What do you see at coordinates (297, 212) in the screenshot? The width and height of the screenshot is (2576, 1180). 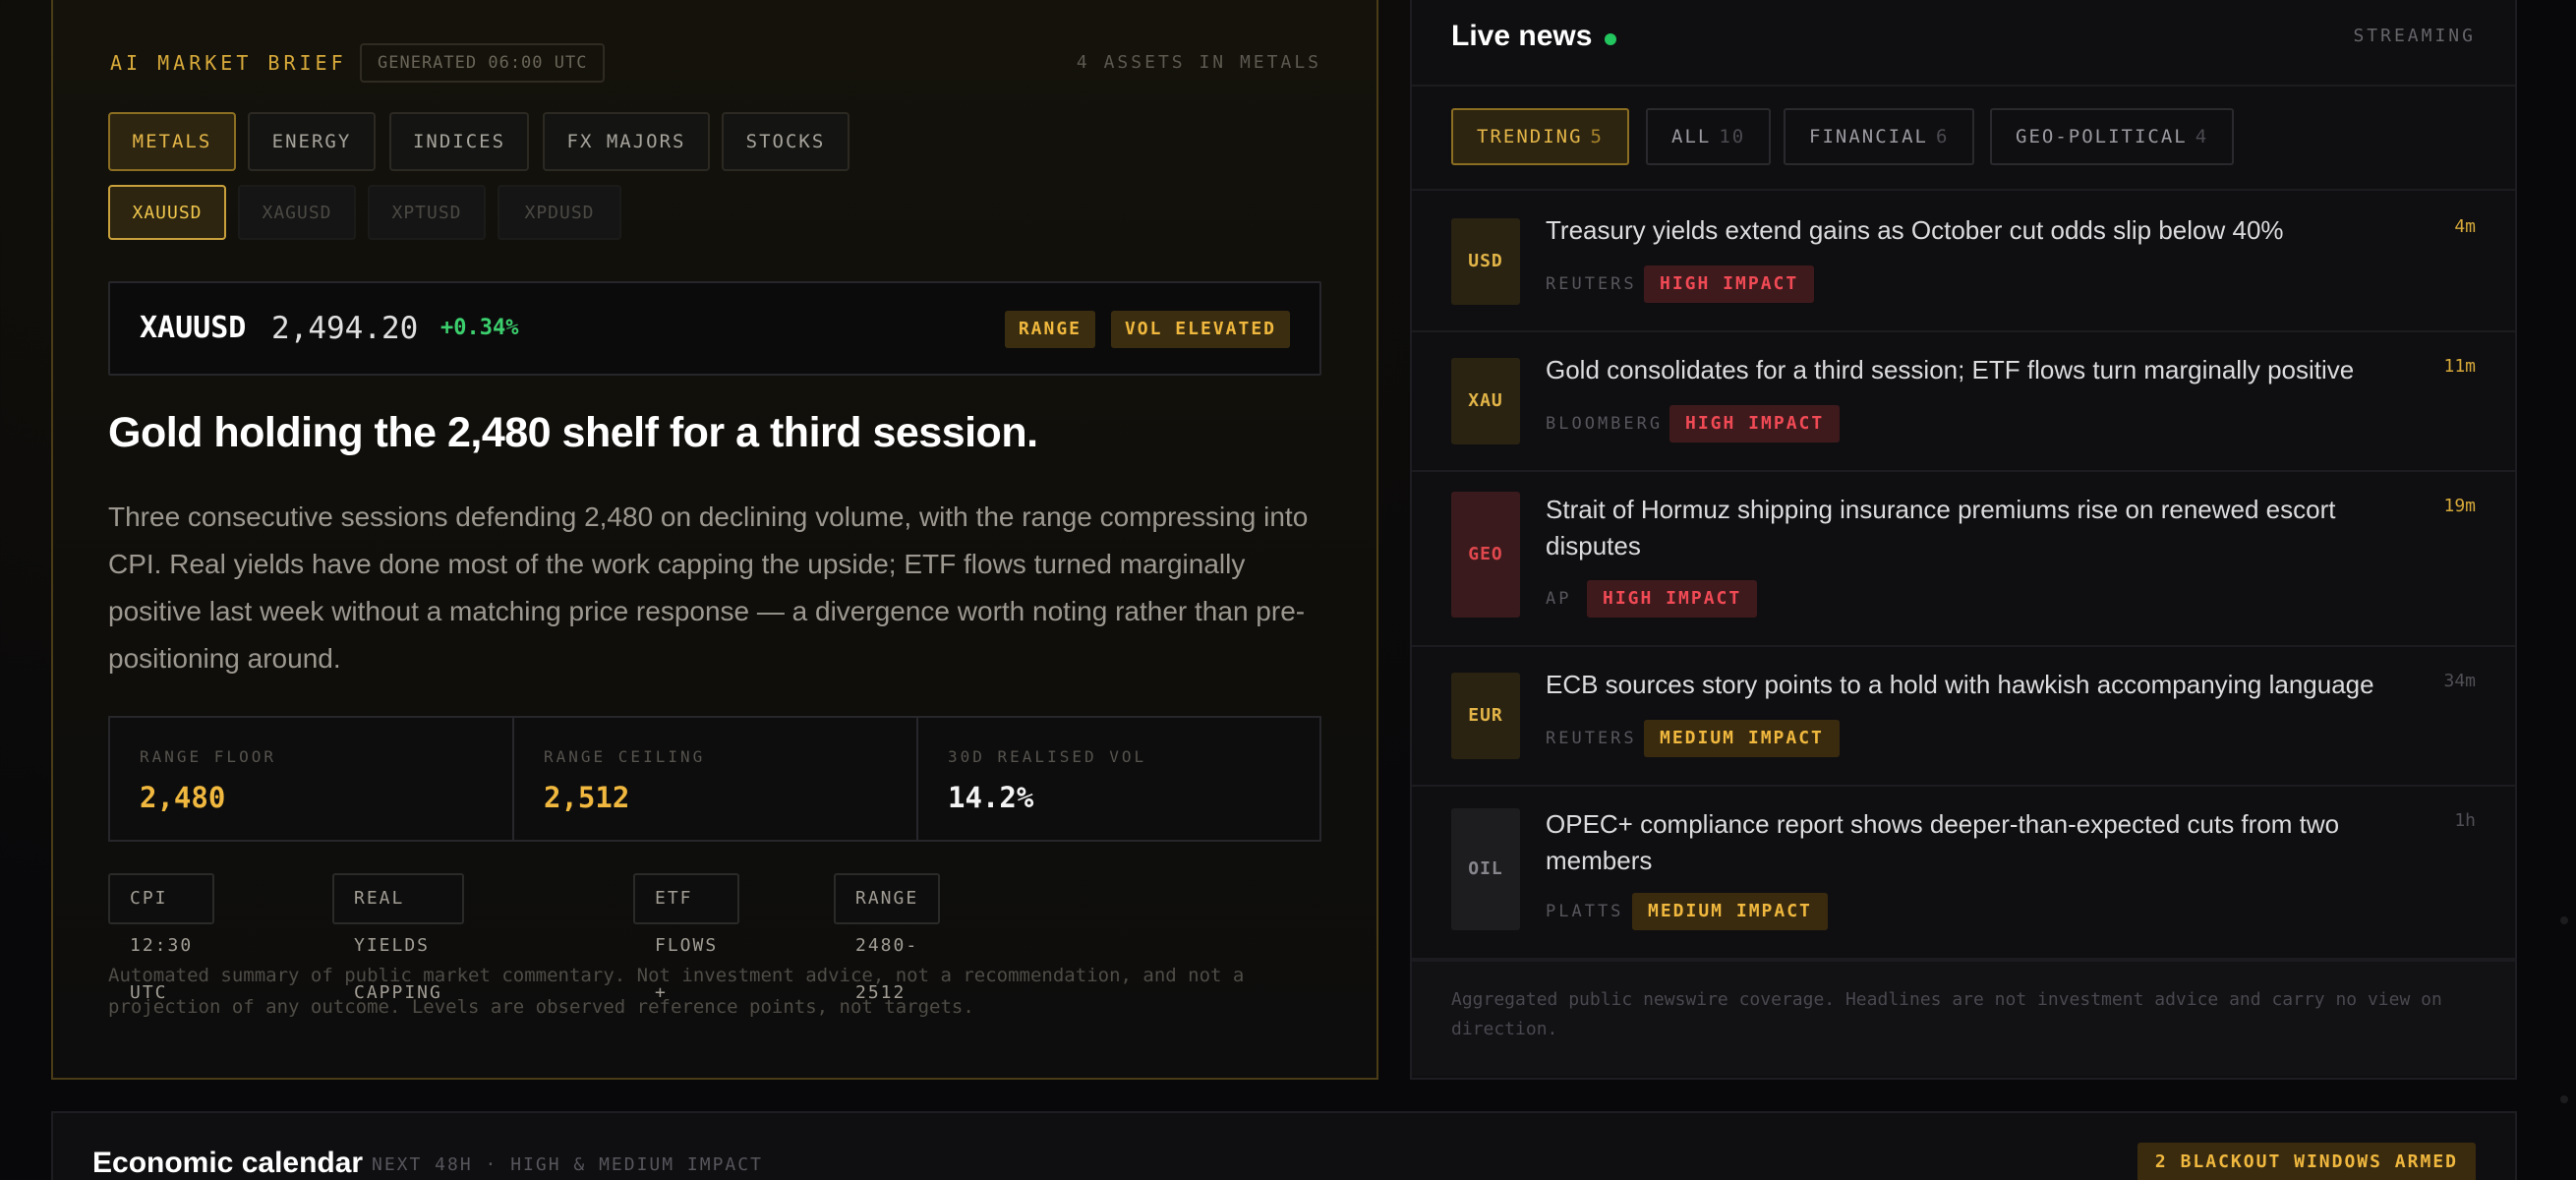 I see `symbol-tab-xagusd: XAGUSD` at bounding box center [297, 212].